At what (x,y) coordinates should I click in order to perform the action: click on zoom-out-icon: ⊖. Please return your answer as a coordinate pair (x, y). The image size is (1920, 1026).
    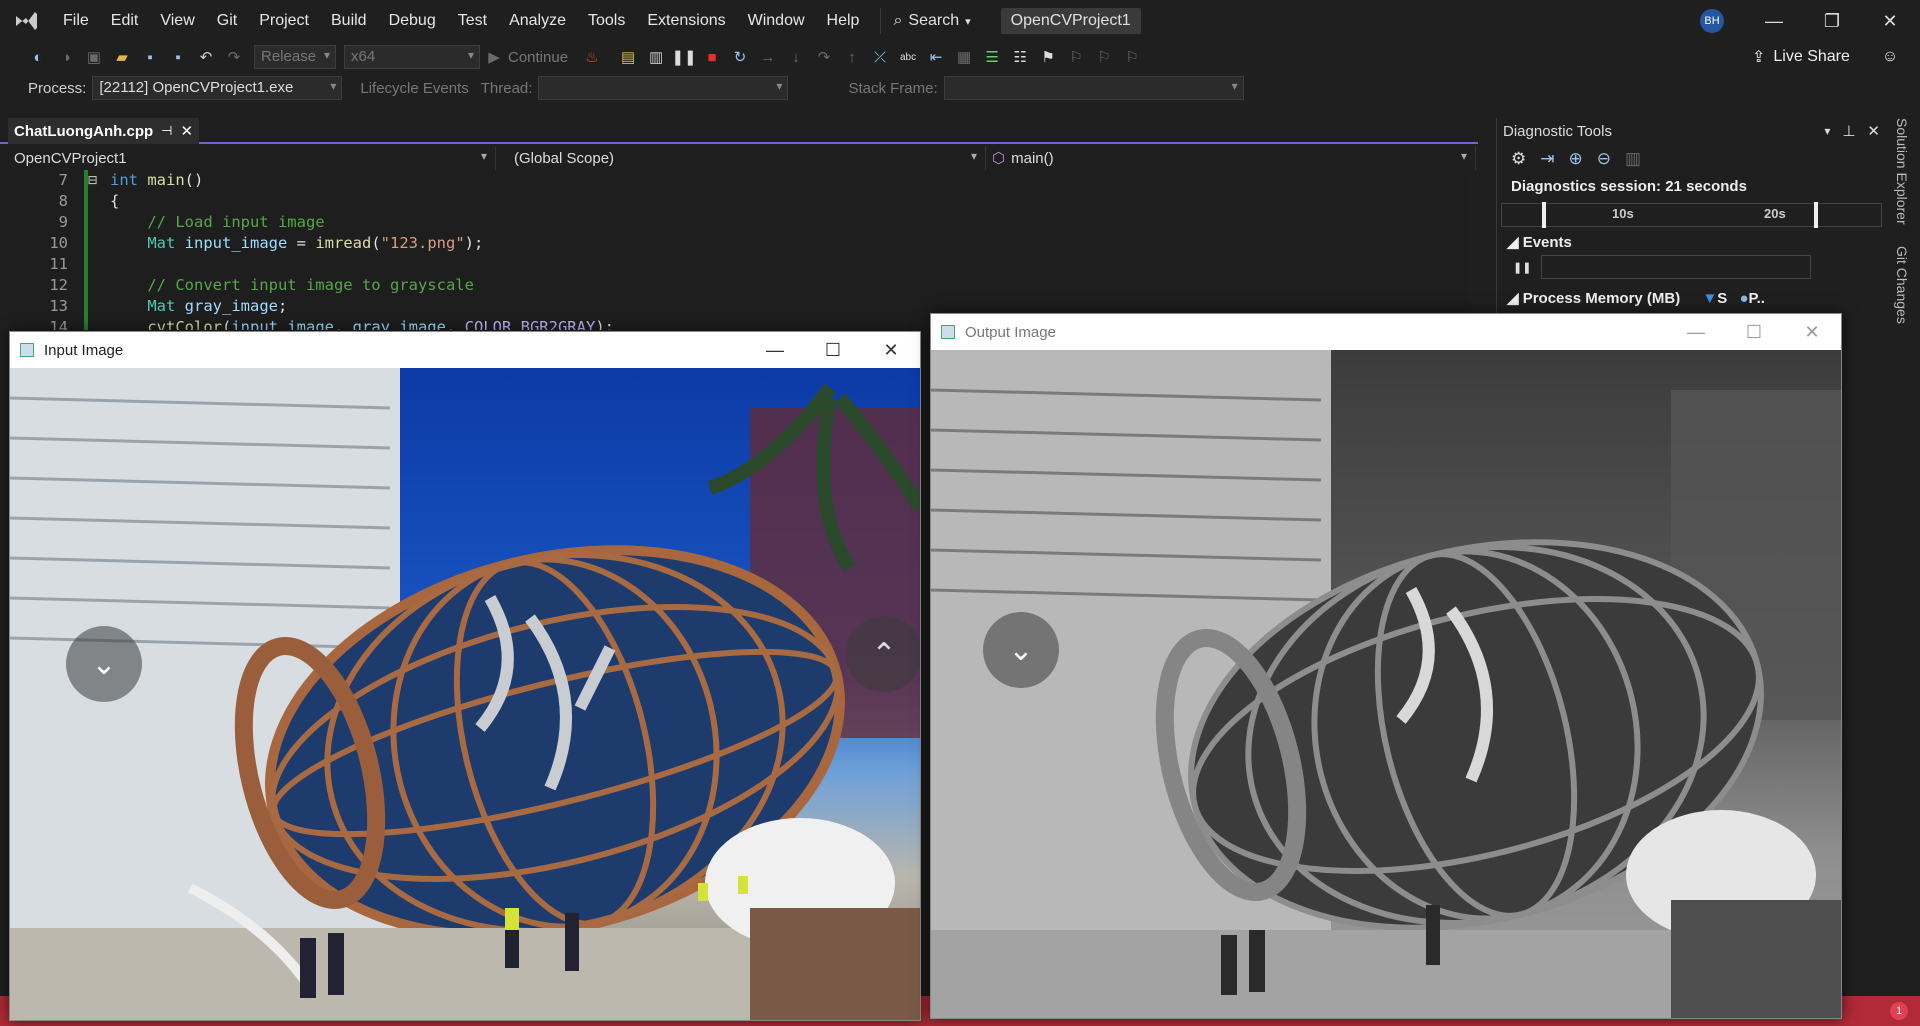
    Looking at the image, I should click on (1604, 159).